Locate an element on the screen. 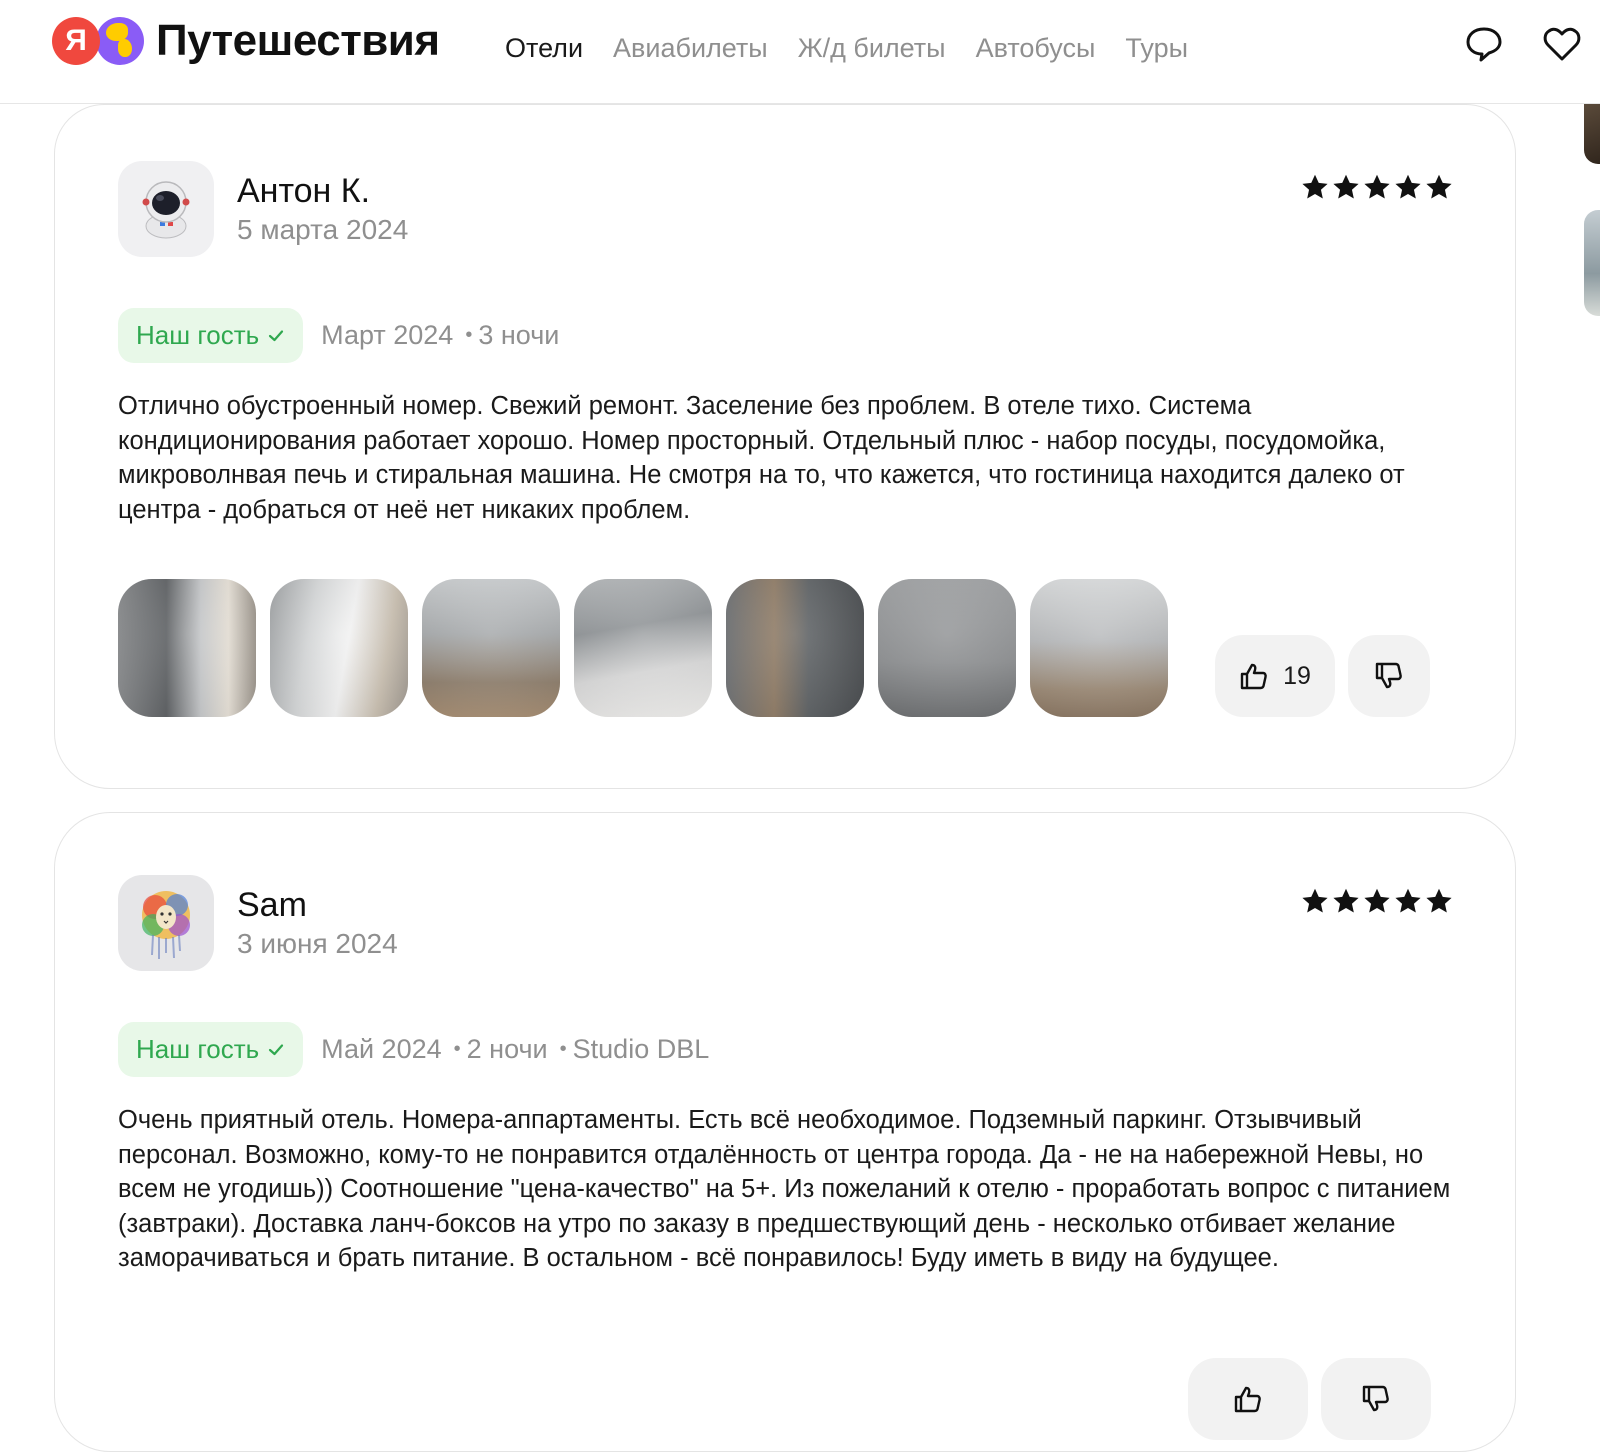 The image size is (1600, 1452). logo-text: Путешествия is located at coordinates (298, 40).